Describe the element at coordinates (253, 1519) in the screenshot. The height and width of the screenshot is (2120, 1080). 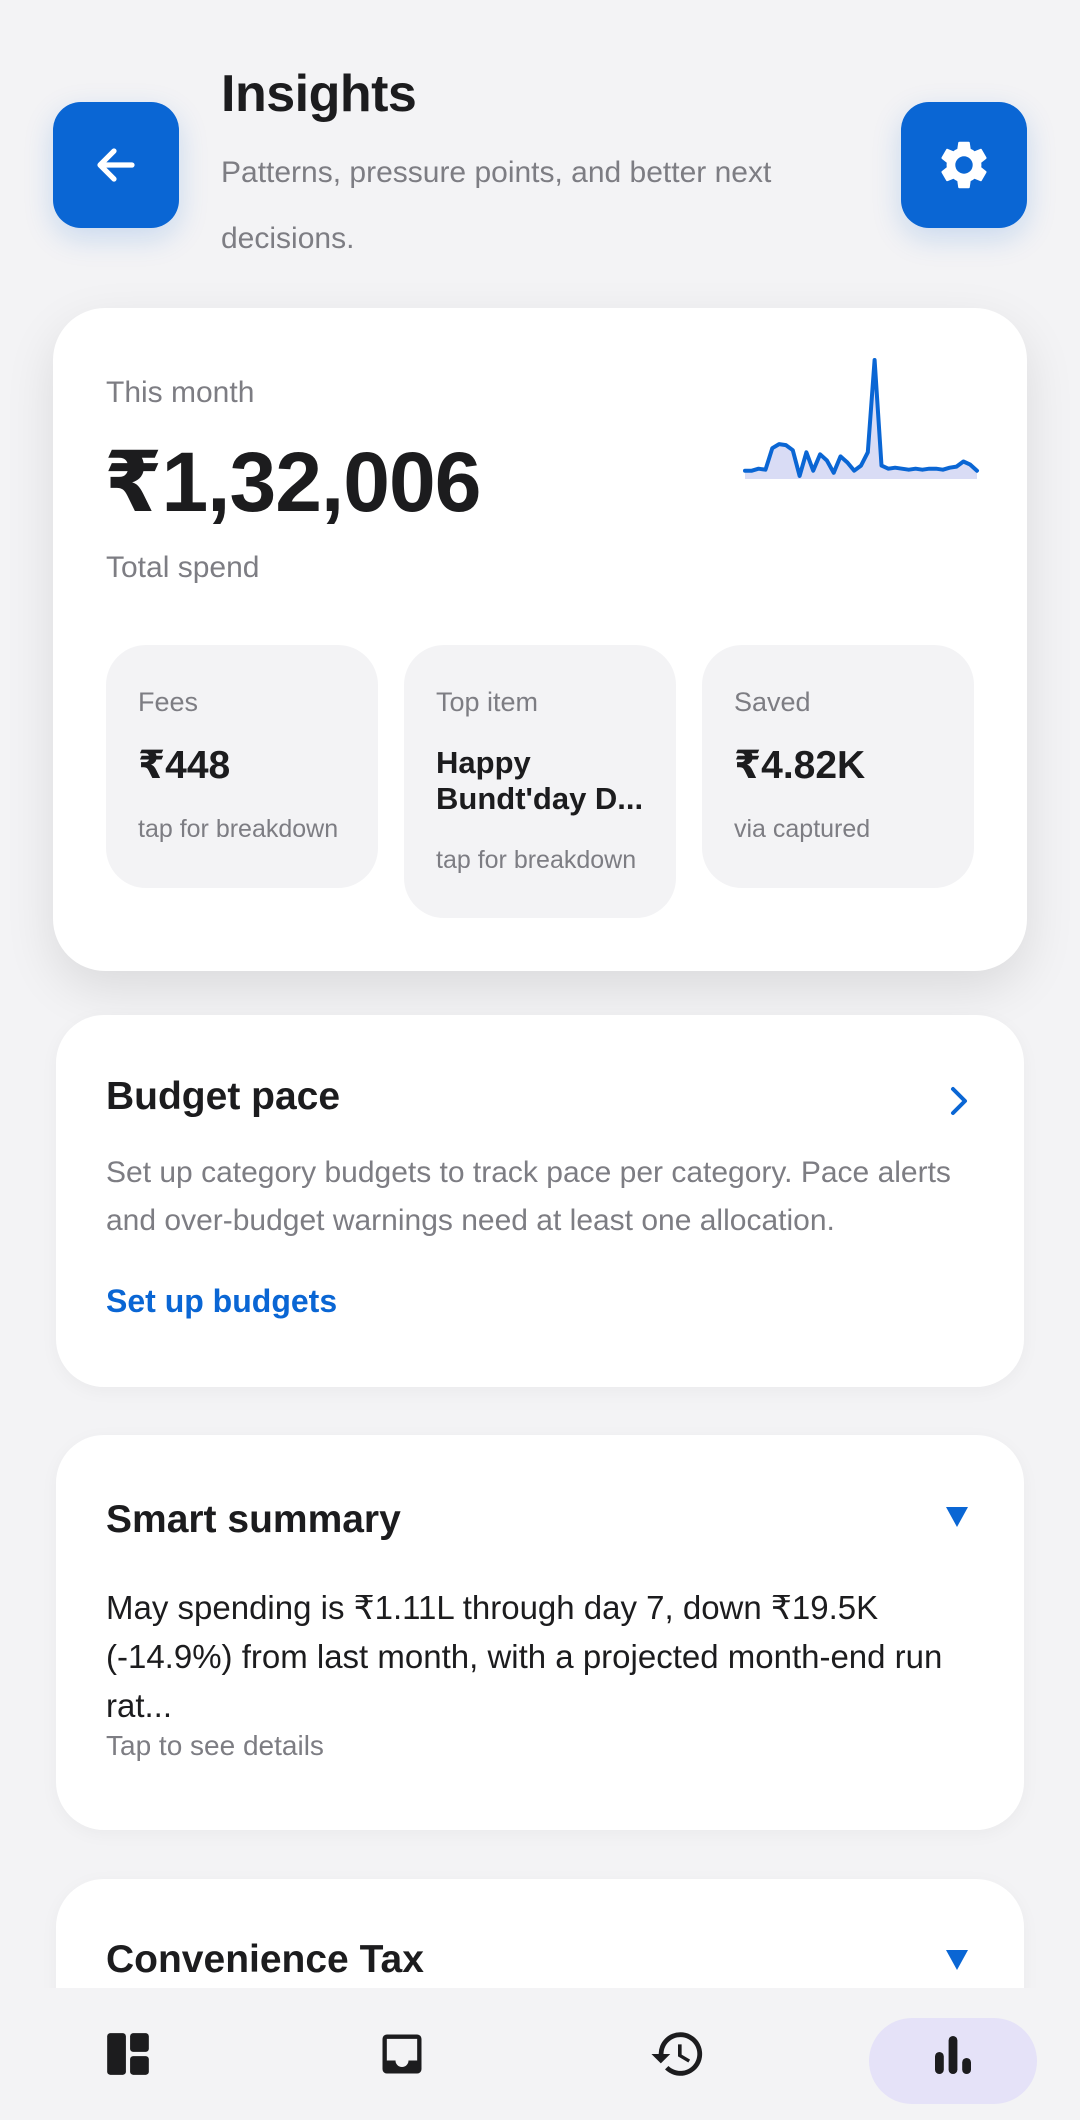
I see `smart-summary-title: Smart summary` at that location.